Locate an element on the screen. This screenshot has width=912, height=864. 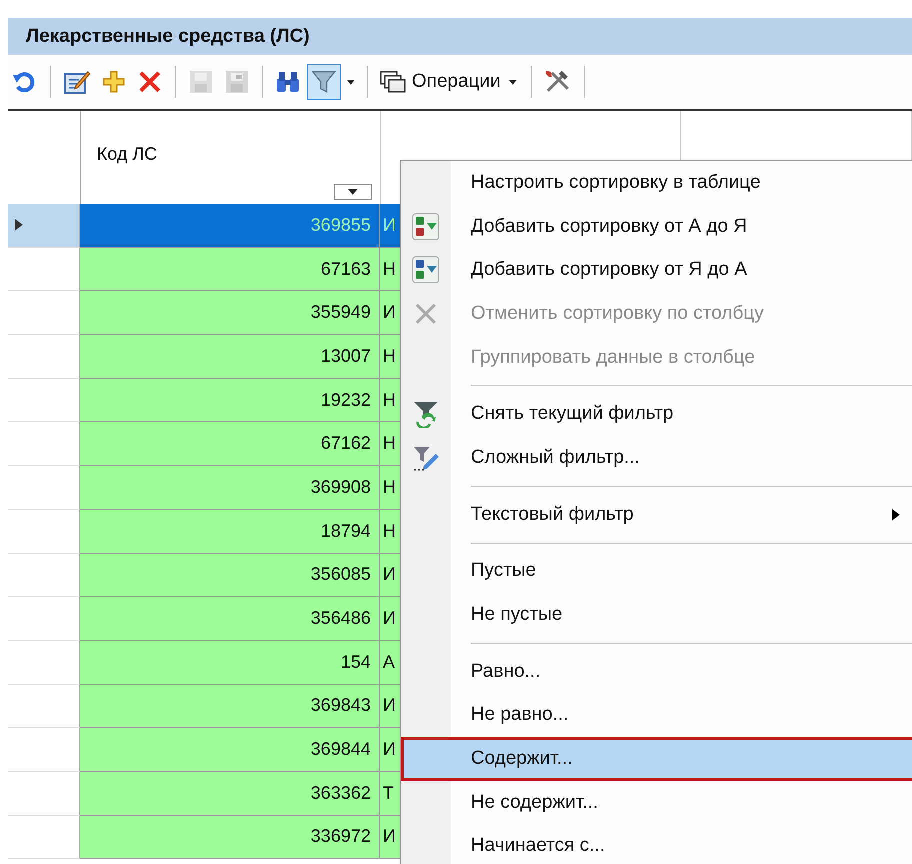
column-filter-button is located at coordinates (353, 192).